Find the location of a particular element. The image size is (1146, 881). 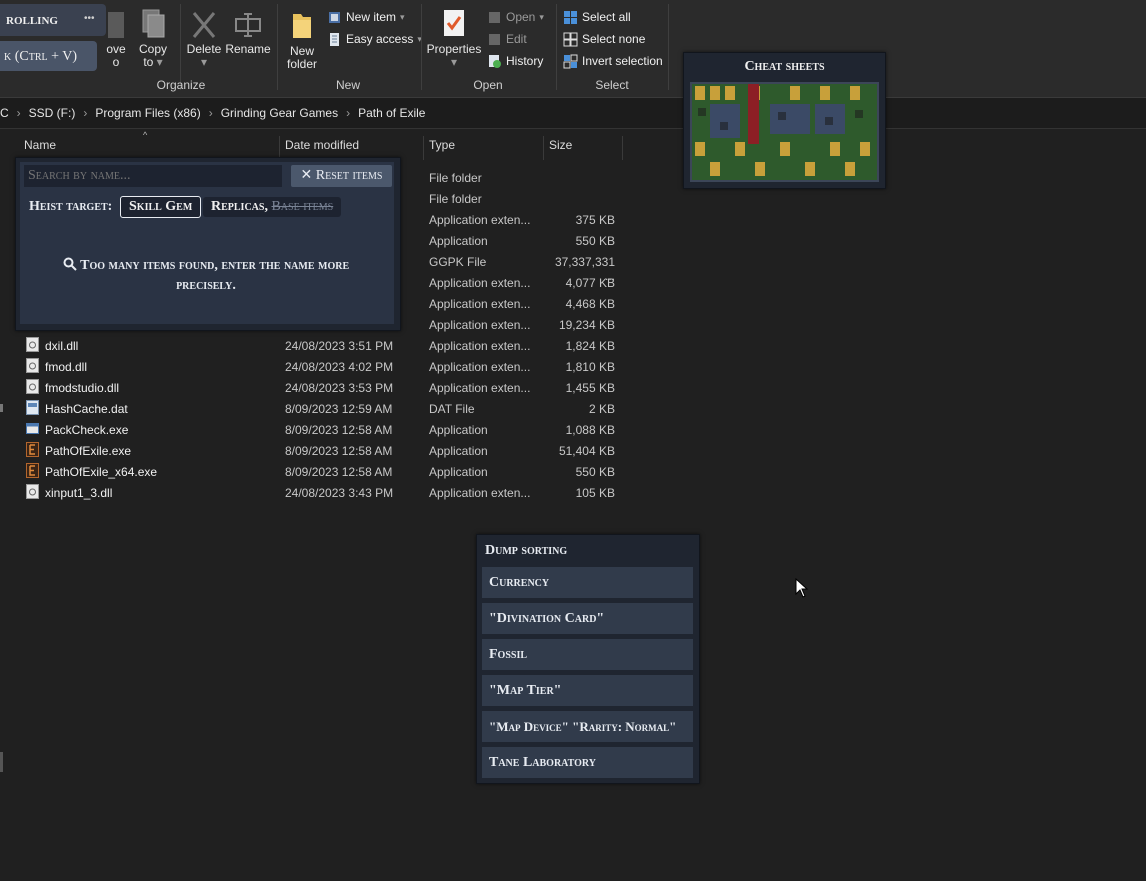

move-icon is located at coordinates (116, 25).